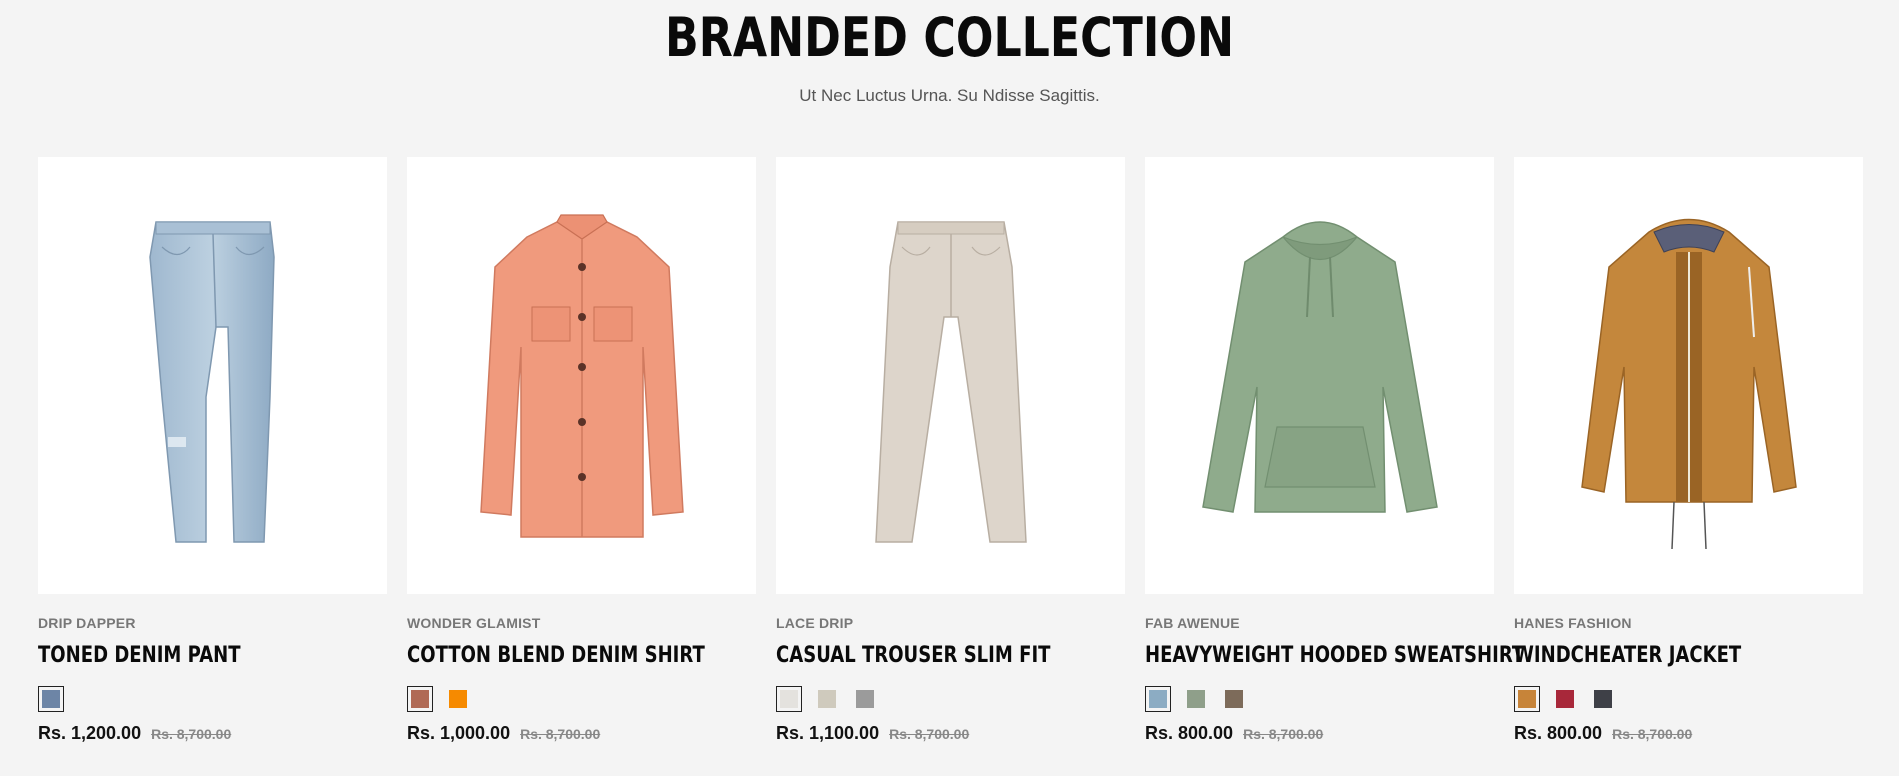 This screenshot has width=1899, height=776. What do you see at coordinates (556, 655) in the screenshot?
I see `product-title: COTTON BLEND DENIM SHIRT` at bounding box center [556, 655].